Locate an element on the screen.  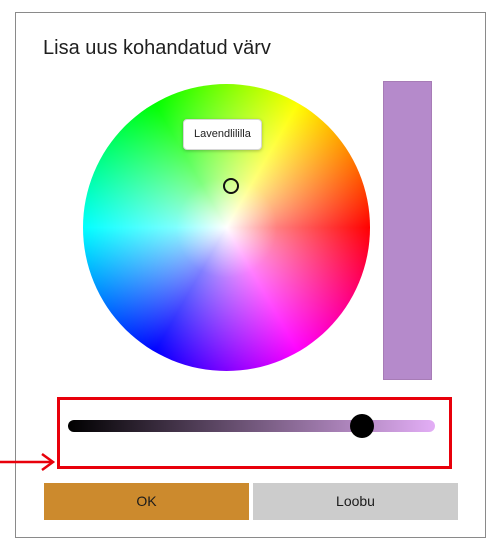
ok-button: OK is located at coordinates (146, 501).